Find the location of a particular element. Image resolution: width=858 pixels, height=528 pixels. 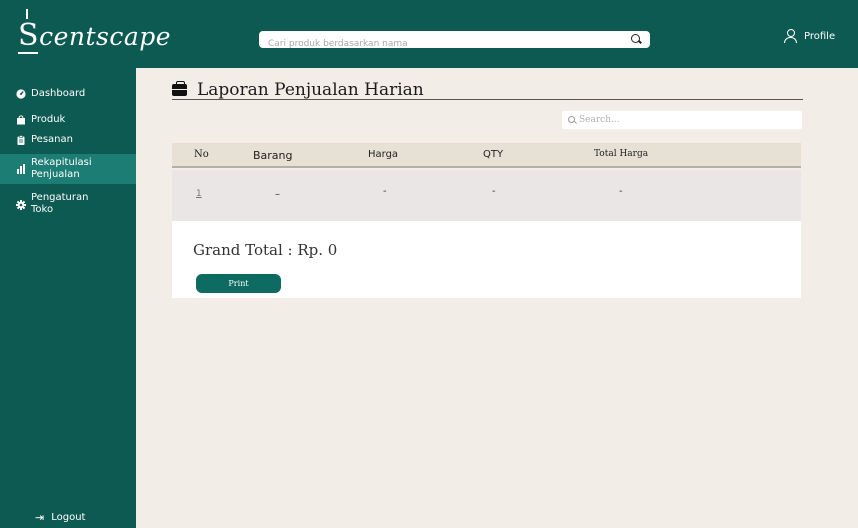

column-header-harga: Harga is located at coordinates (383, 154).